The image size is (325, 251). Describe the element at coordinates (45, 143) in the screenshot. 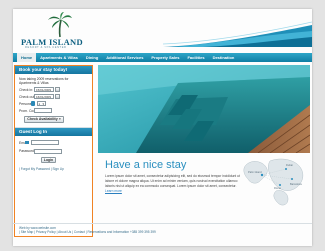

I see `email-field` at that location.